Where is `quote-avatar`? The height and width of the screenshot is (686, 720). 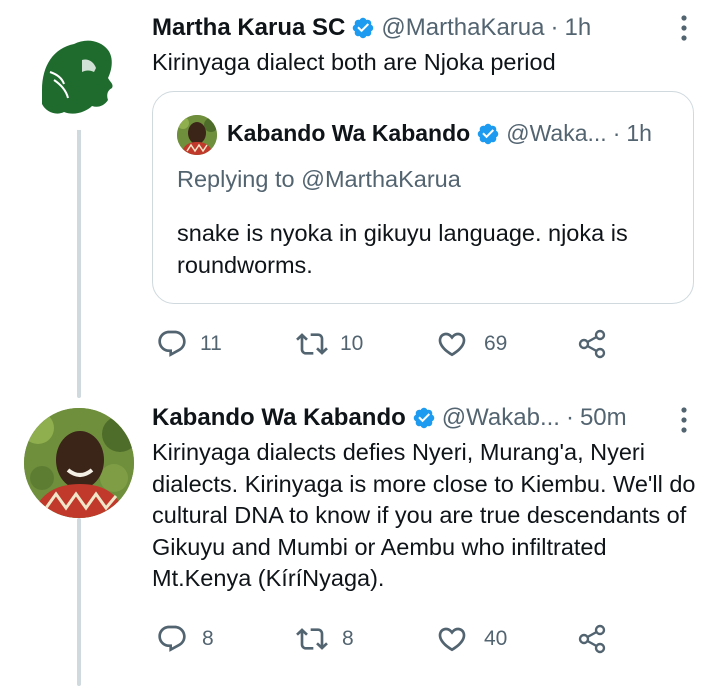 quote-avatar is located at coordinates (197, 135).